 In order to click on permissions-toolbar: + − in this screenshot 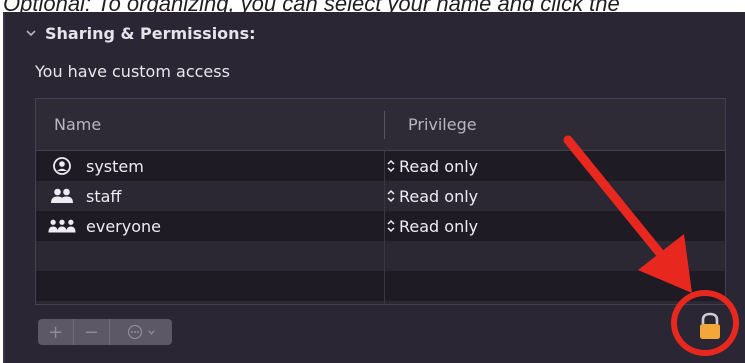, I will do `click(105, 332)`.